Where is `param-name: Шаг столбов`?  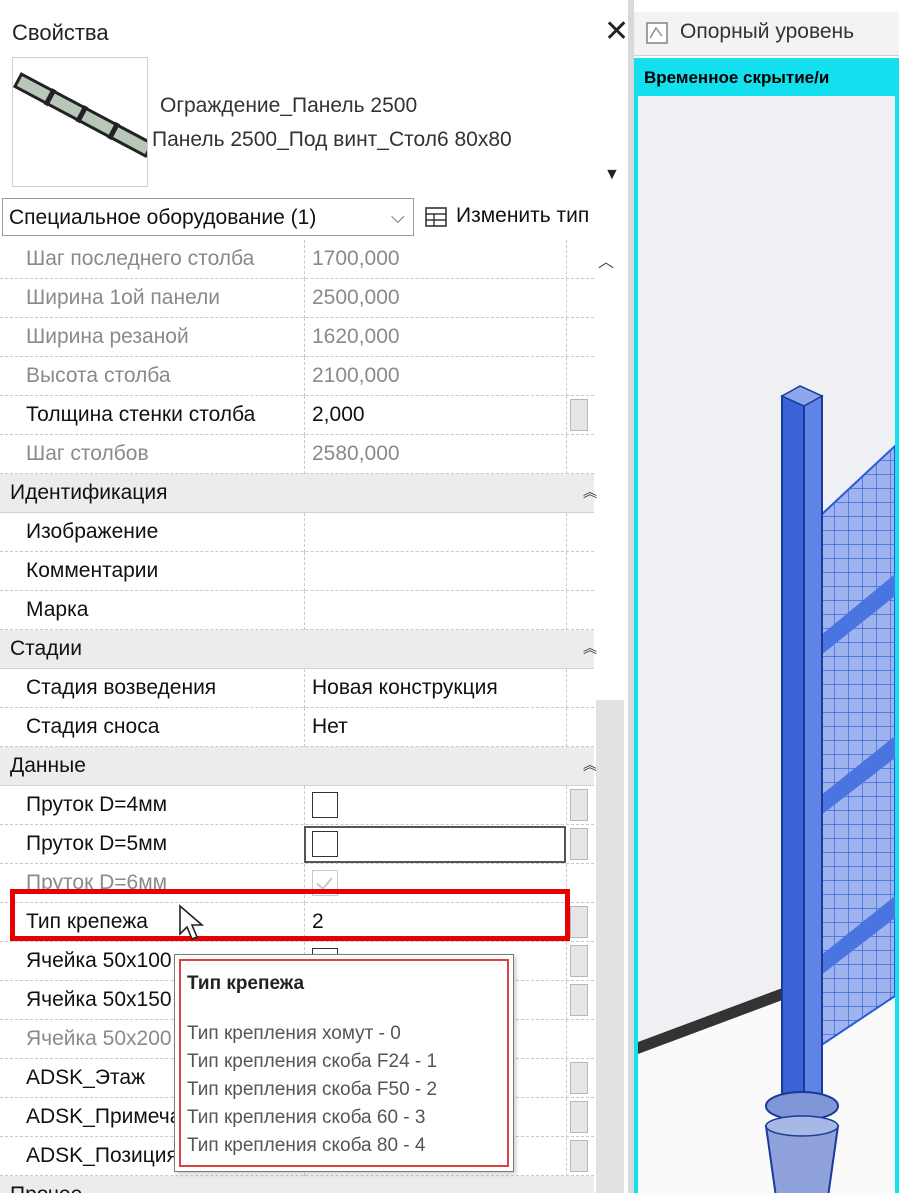
param-name: Шаг столбов is located at coordinates (87, 453).